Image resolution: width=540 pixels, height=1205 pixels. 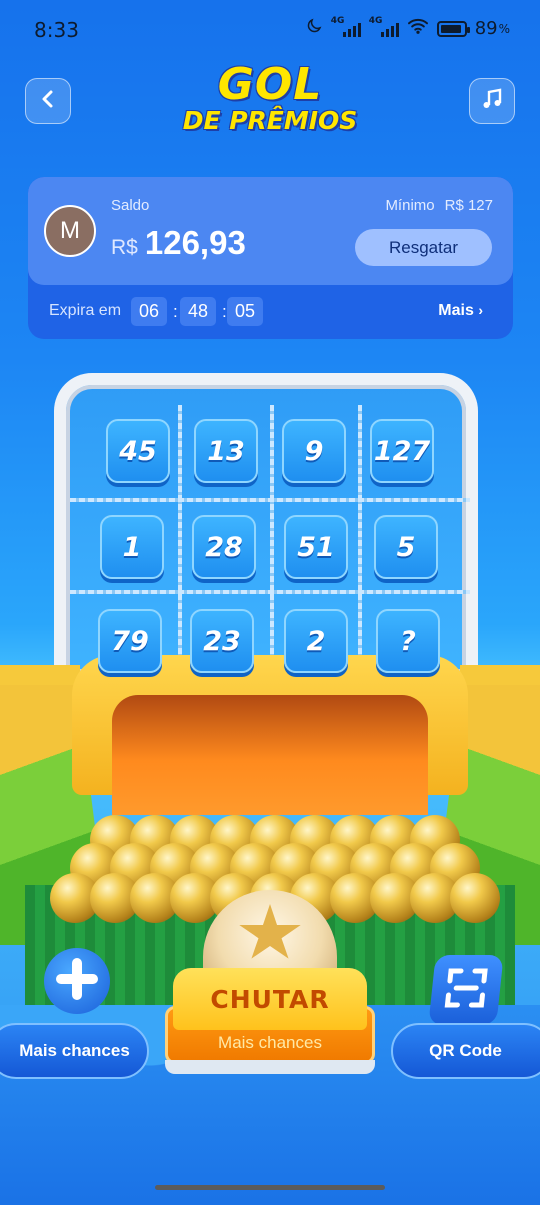 I want to click on balance-value: R$ 126,93, so click(x=178, y=243).